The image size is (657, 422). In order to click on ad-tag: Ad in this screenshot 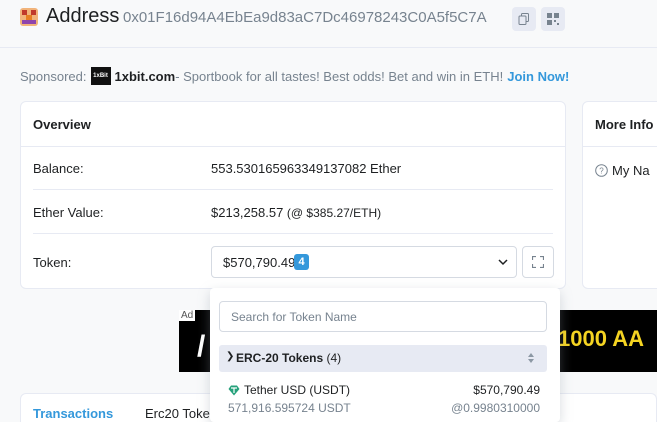, I will do `click(187, 315)`.